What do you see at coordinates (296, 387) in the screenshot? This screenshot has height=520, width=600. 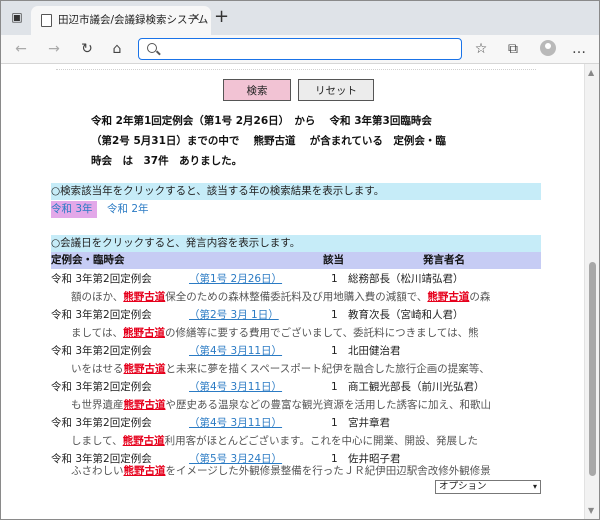 I see `result-row: 令和 3年第2回定例会 （第4号 3月11日） 1 商工観光部長（前川光弘君）` at bounding box center [296, 387].